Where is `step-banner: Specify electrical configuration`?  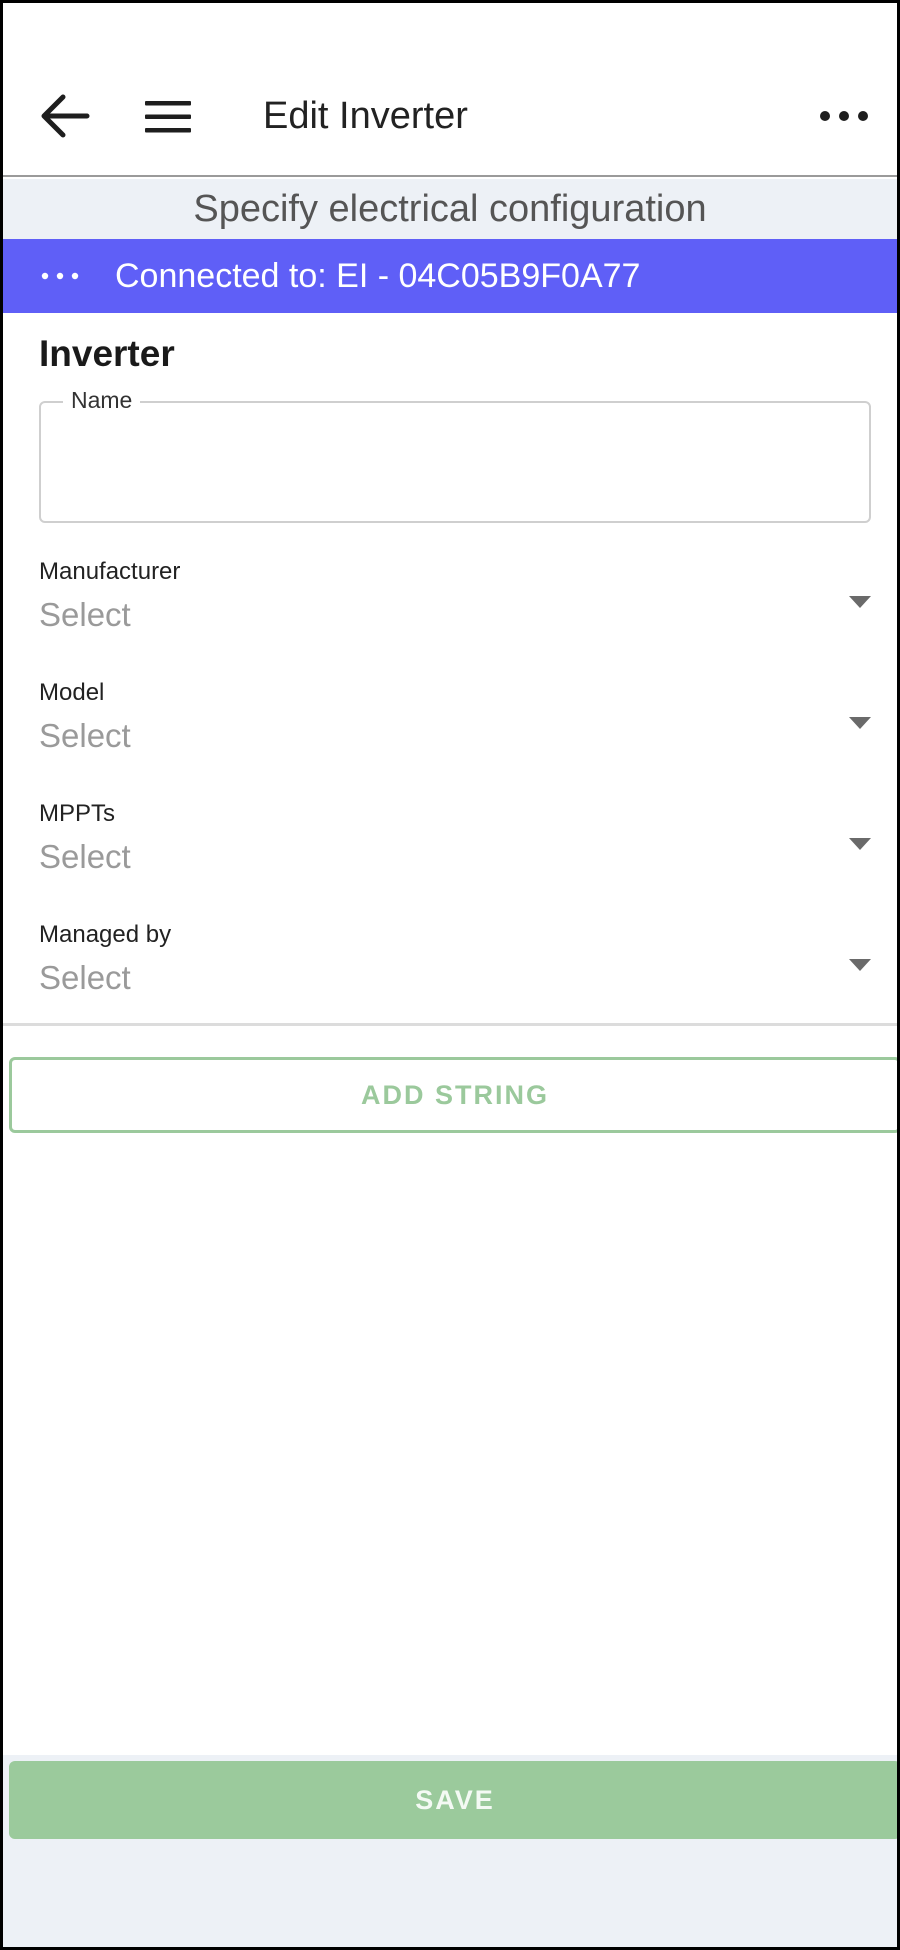 step-banner: Specify electrical configuration is located at coordinates (450, 209).